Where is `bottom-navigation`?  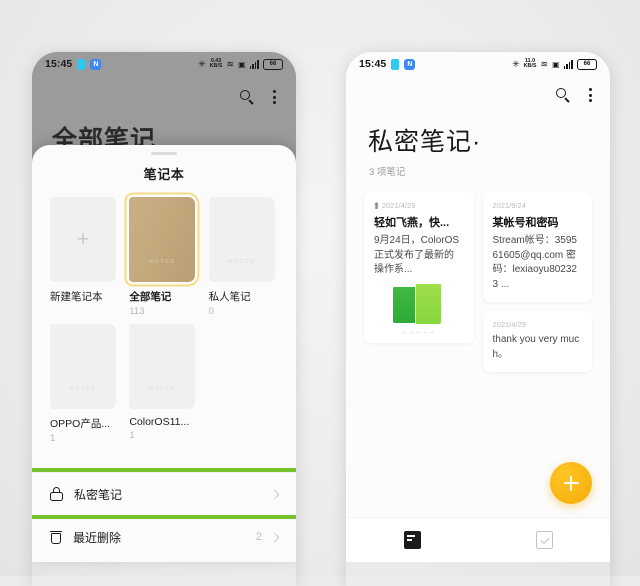 bottom-navigation is located at coordinates (478, 539).